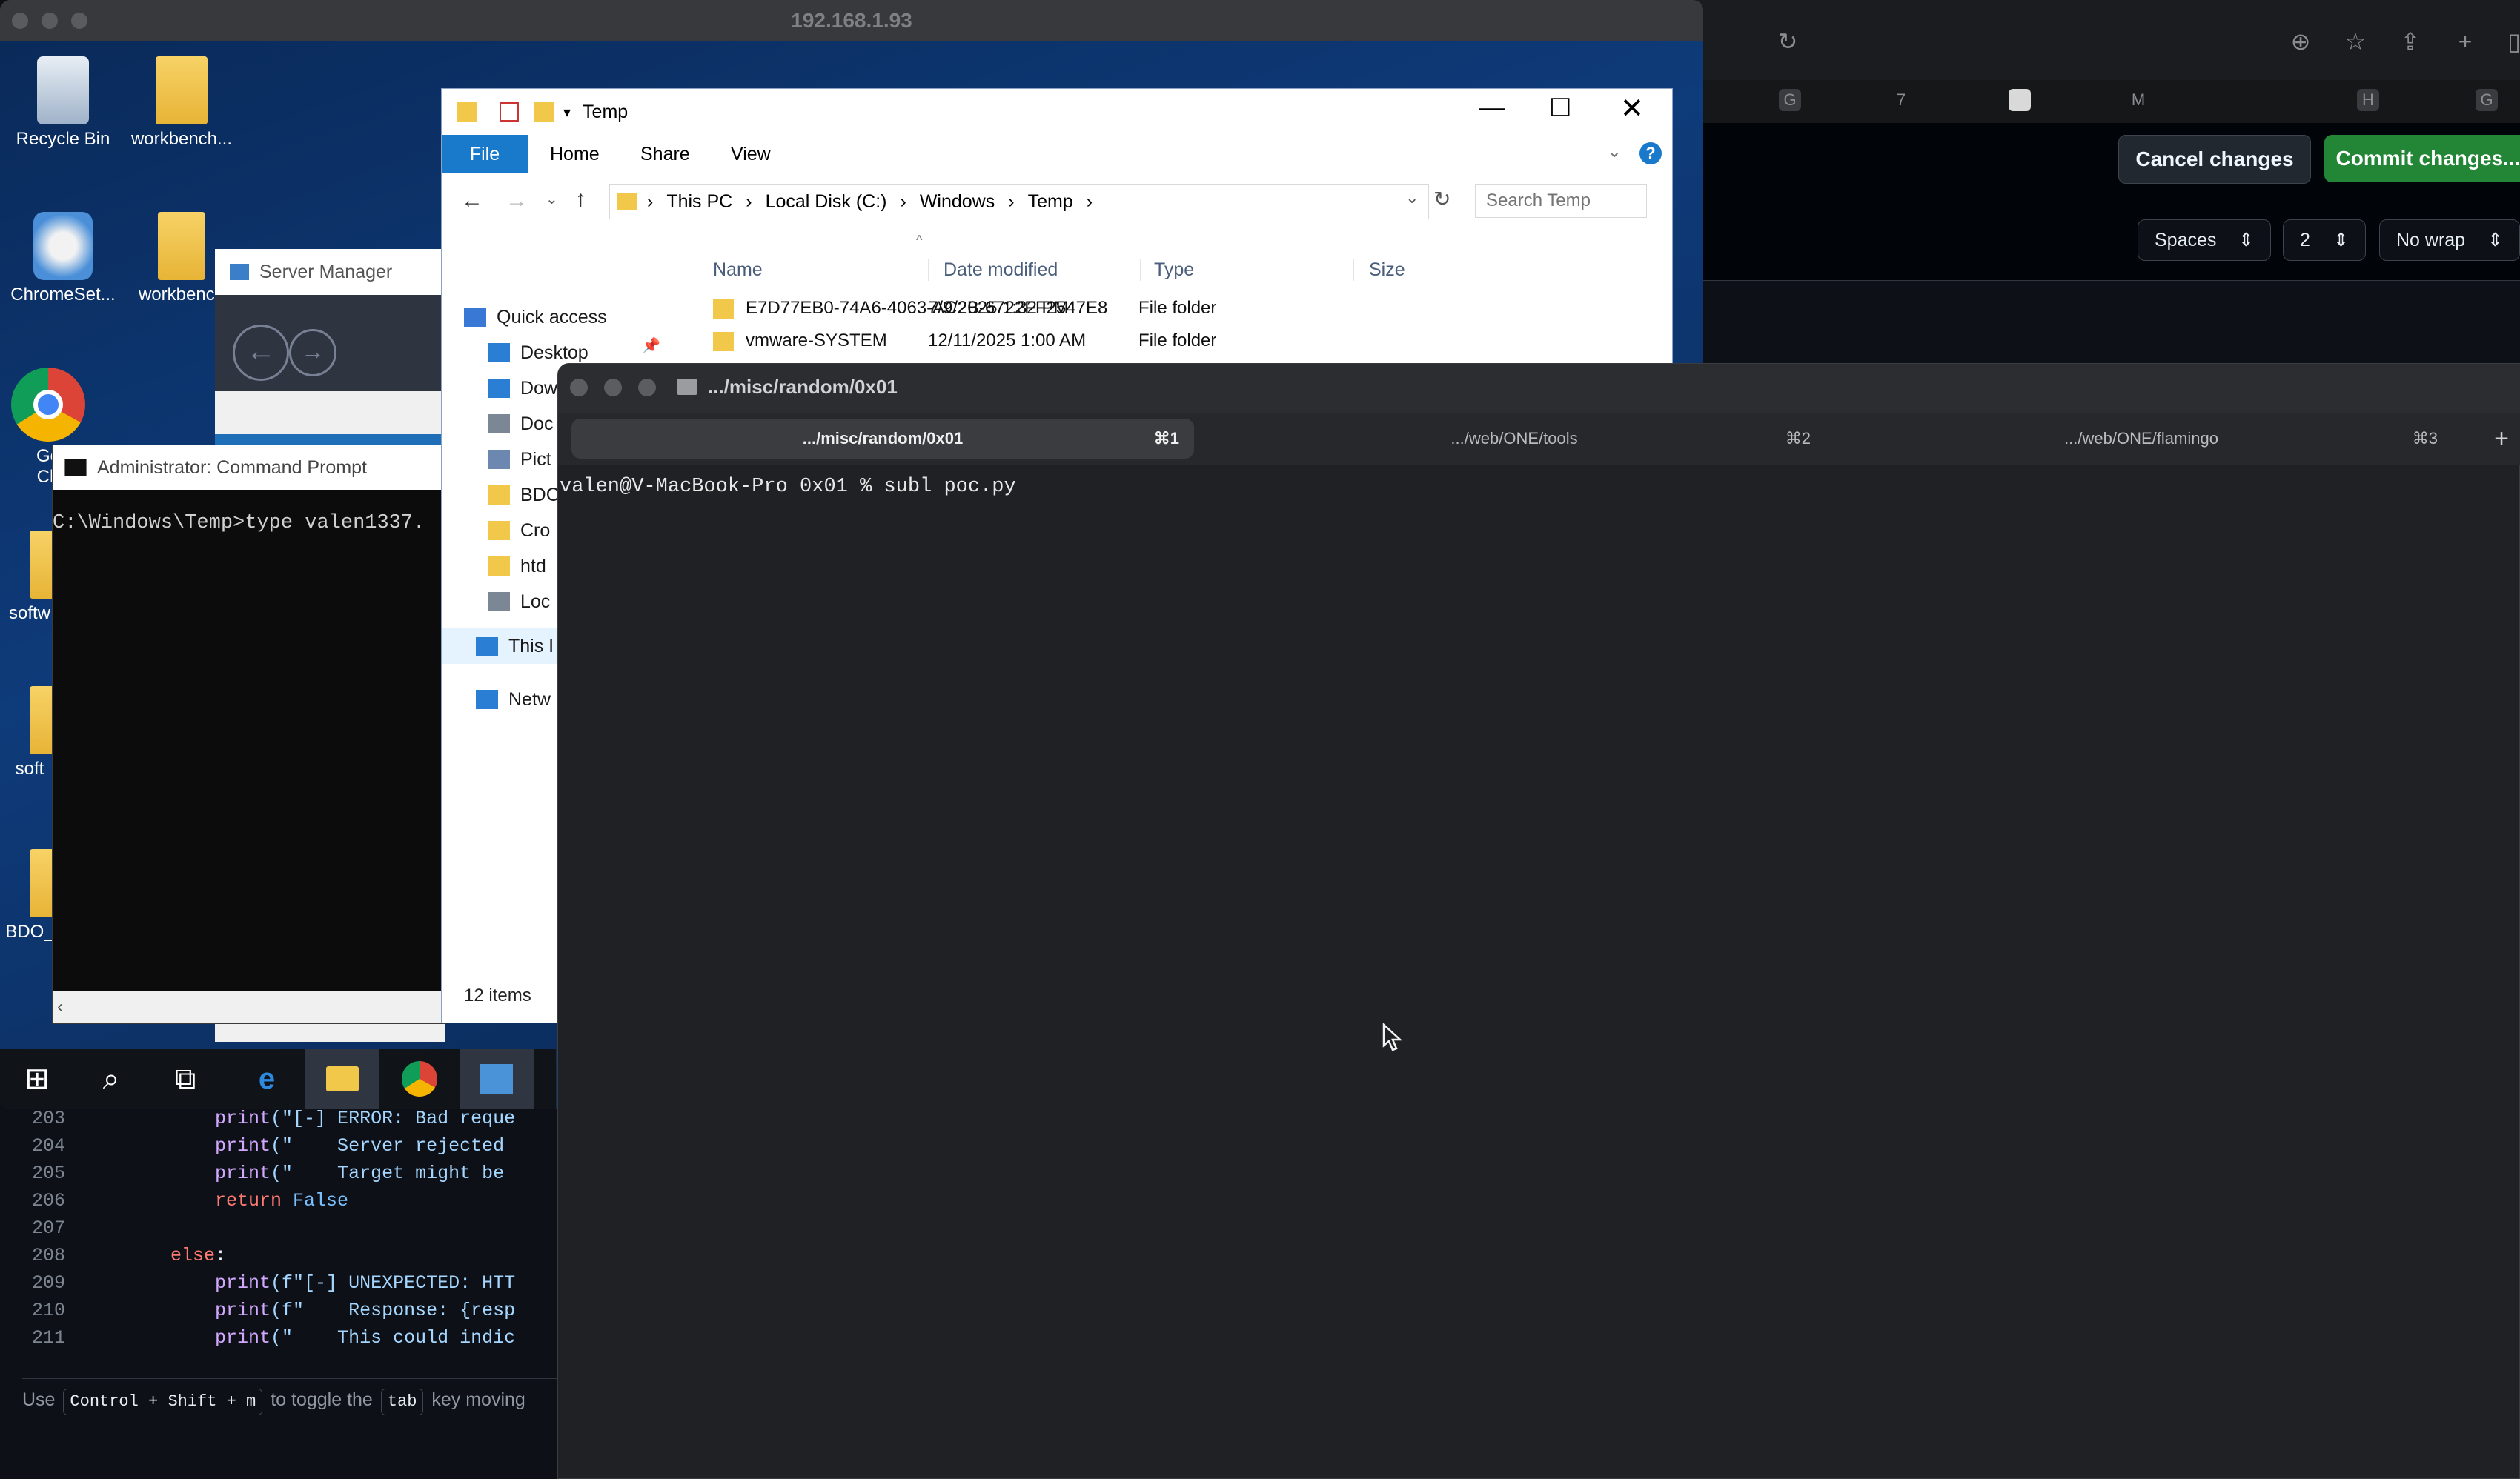 The height and width of the screenshot is (1479, 2520). Describe the element at coordinates (513, 700) in the screenshot. I see `nav-item: Netw` at that location.